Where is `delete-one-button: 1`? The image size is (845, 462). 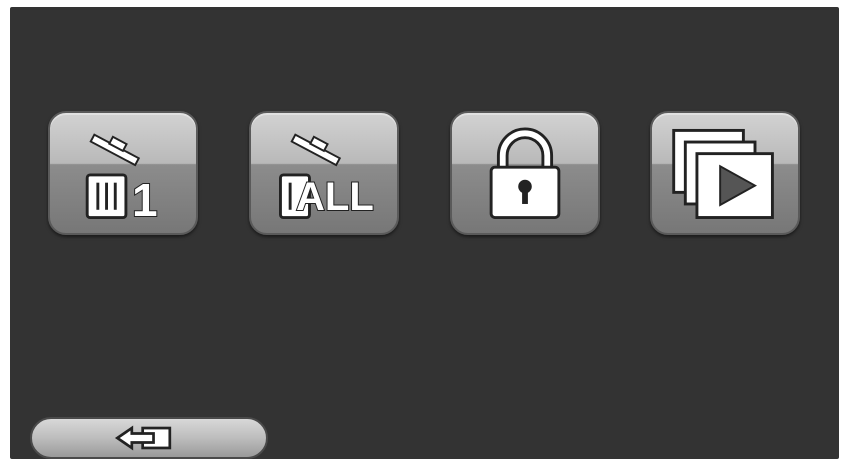
delete-one-button: 1 is located at coordinates (123, 173).